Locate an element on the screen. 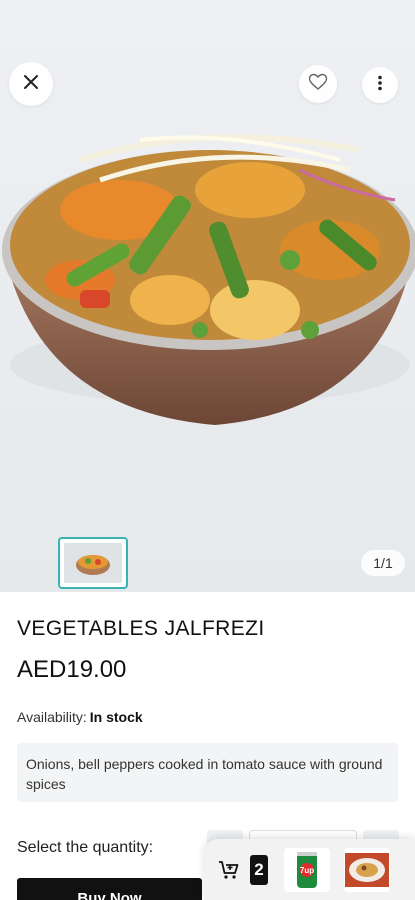 The image size is (415, 900). more-vertical-icon is located at coordinates (380, 85).